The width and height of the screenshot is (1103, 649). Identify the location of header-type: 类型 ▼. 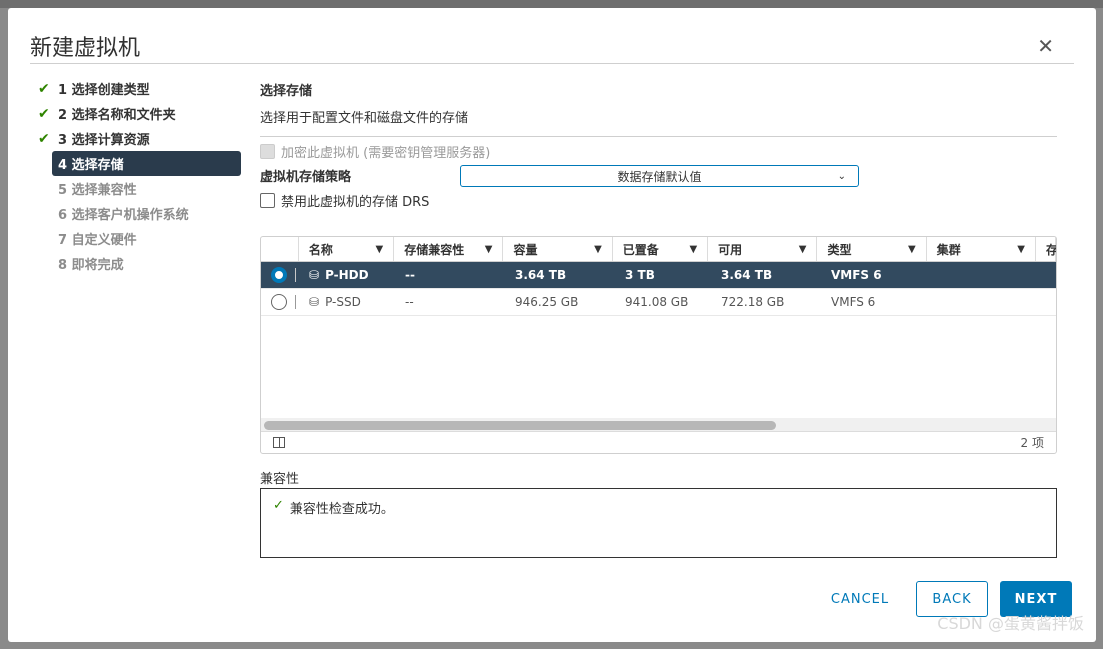
(872, 249).